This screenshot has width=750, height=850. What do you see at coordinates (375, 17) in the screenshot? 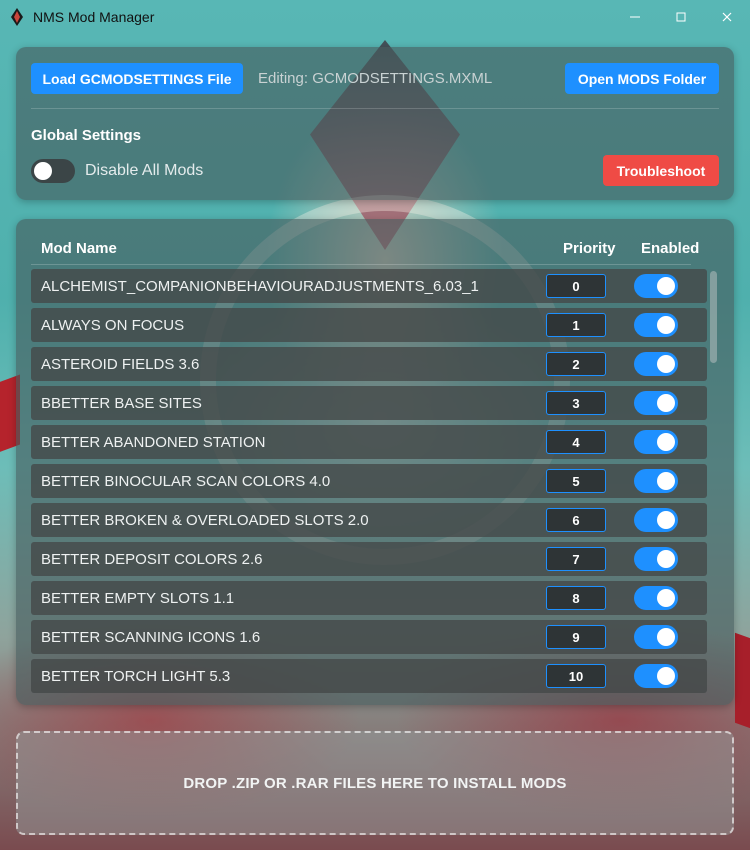
I see `title-bar: NMS Mod Manager` at bounding box center [375, 17].